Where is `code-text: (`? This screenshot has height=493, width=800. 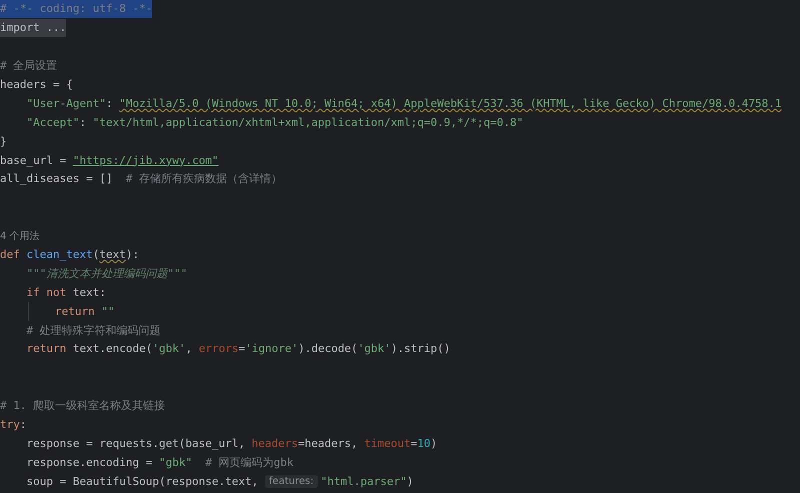 code-text: ( is located at coordinates (96, 255).